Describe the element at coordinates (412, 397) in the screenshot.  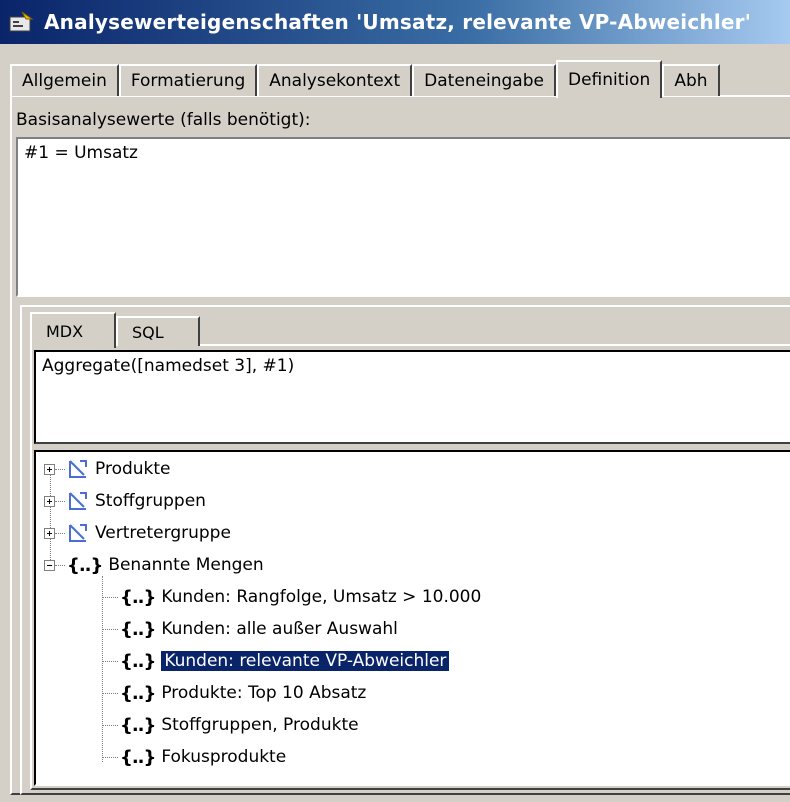
I see `mdx-textbox: Aggregate([namedset 3], #1)` at that location.